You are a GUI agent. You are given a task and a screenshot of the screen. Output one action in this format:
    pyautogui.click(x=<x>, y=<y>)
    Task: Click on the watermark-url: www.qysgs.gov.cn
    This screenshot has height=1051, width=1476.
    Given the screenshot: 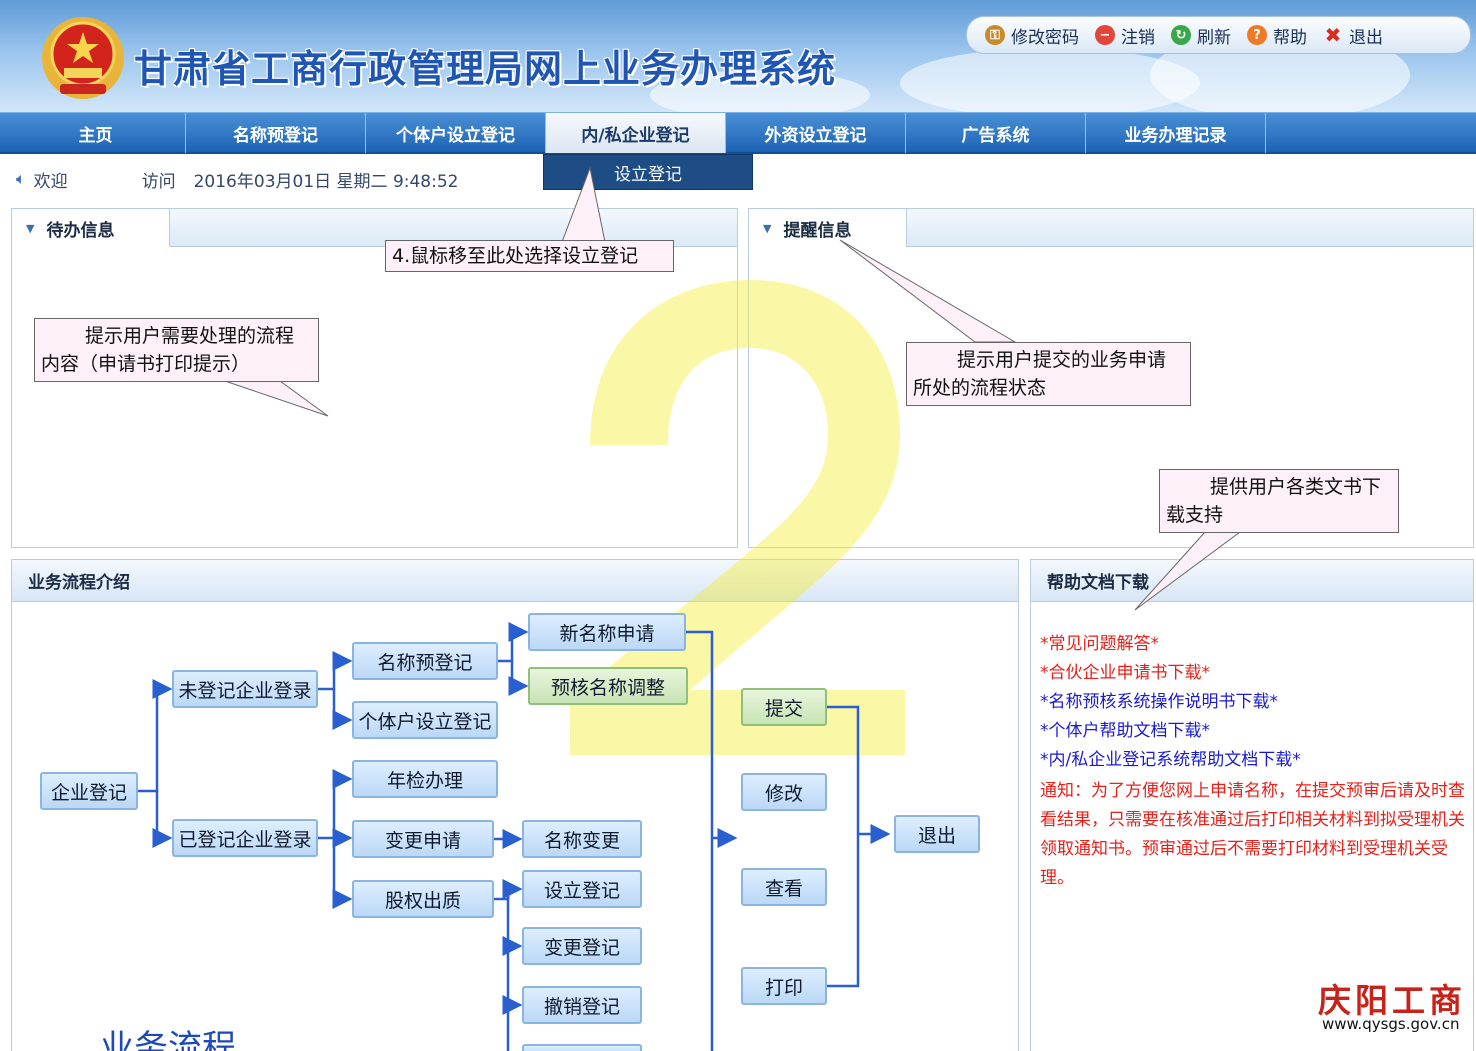 What is the action you would take?
    pyautogui.click(x=1391, y=1024)
    